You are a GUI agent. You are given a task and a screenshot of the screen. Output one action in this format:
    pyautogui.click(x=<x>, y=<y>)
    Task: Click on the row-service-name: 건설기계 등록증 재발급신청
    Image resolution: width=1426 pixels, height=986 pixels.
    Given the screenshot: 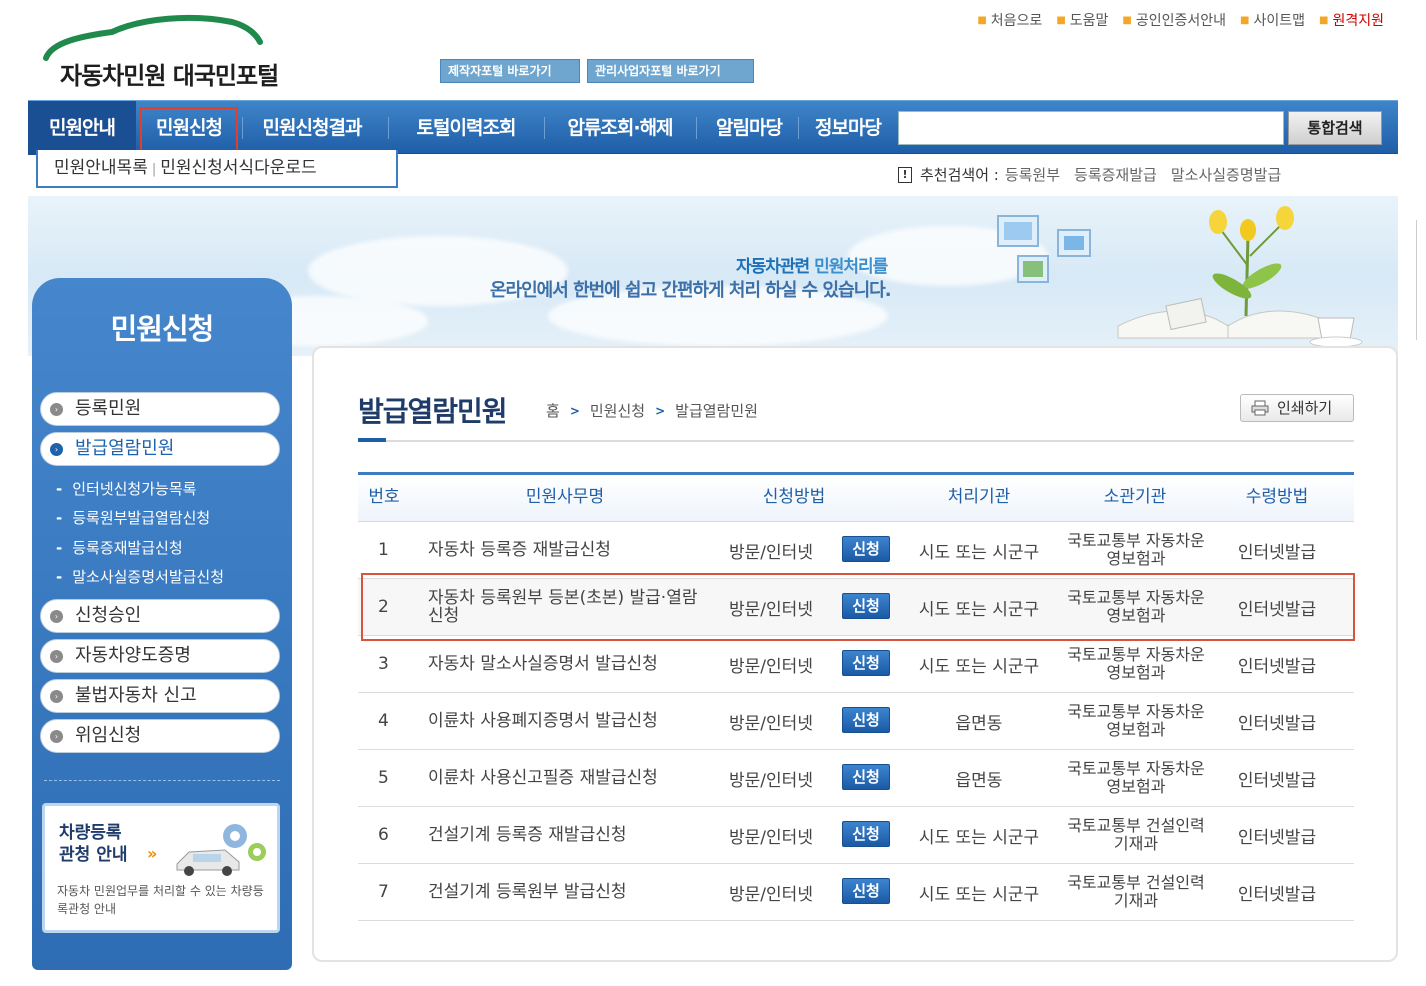 What is the action you would take?
    pyautogui.click(x=568, y=835)
    